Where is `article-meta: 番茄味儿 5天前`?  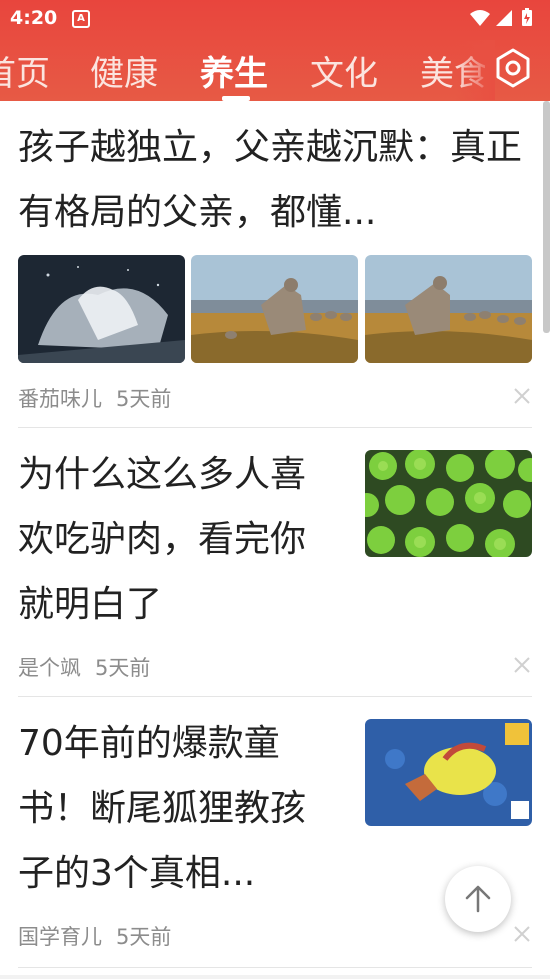 article-meta: 番茄味儿 5天前 is located at coordinates (101, 398).